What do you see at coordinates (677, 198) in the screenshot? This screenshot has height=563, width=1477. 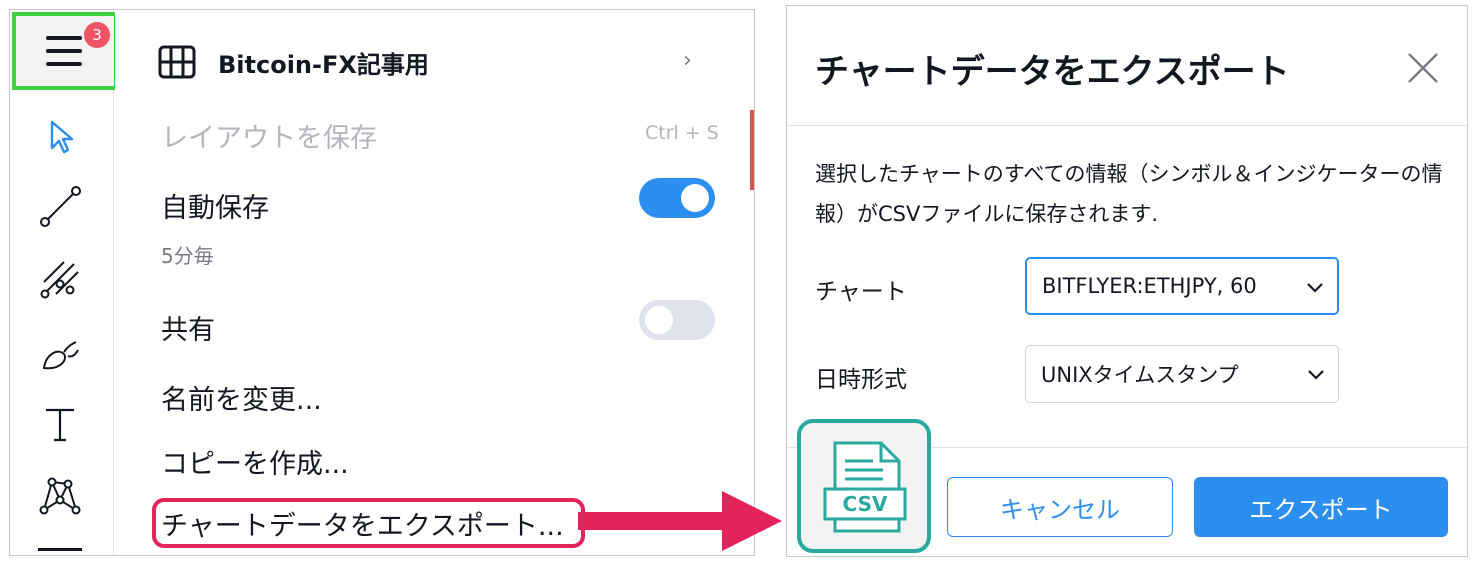 I see `autosave-toggle` at bounding box center [677, 198].